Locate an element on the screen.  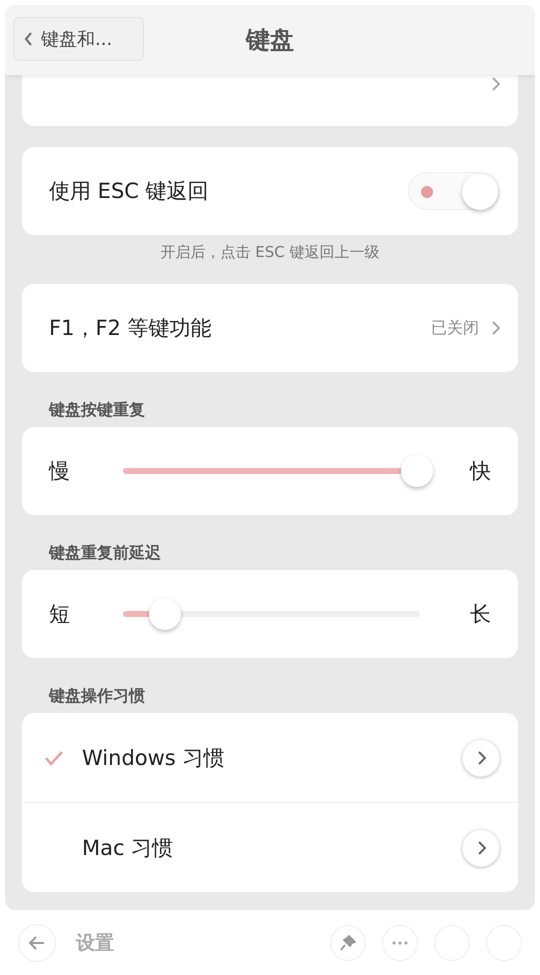
section-label: 键盘重复前延迟 is located at coordinates (105, 553).